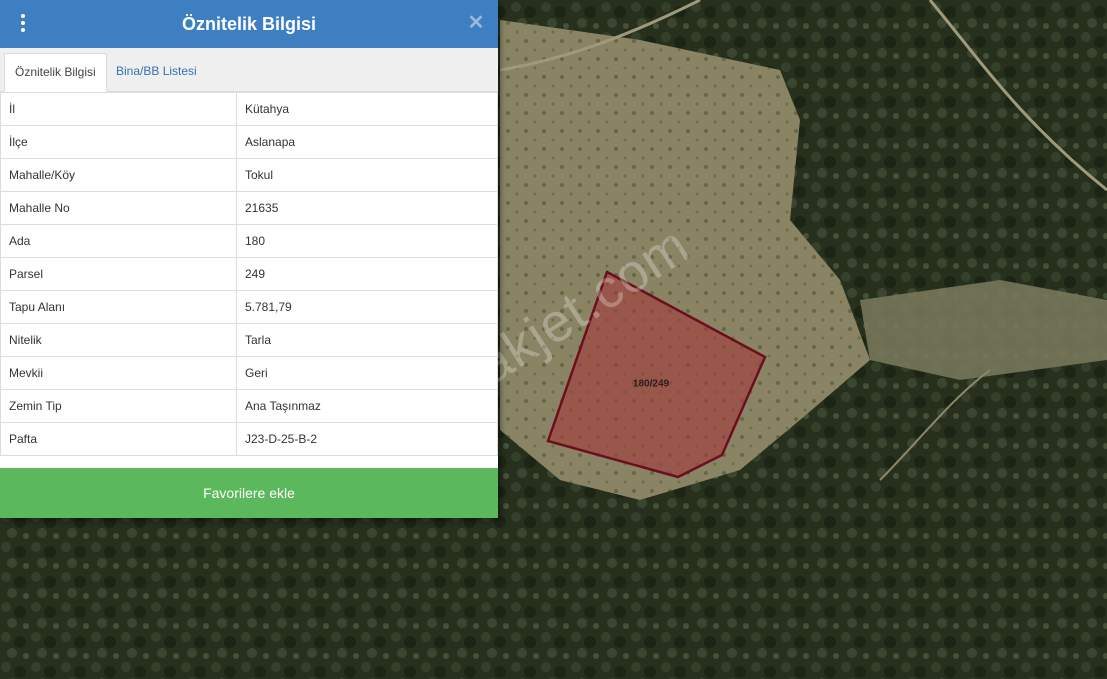 The height and width of the screenshot is (679, 1107). What do you see at coordinates (118, 274) in the screenshot?
I see `attribute-key: Parsel` at bounding box center [118, 274].